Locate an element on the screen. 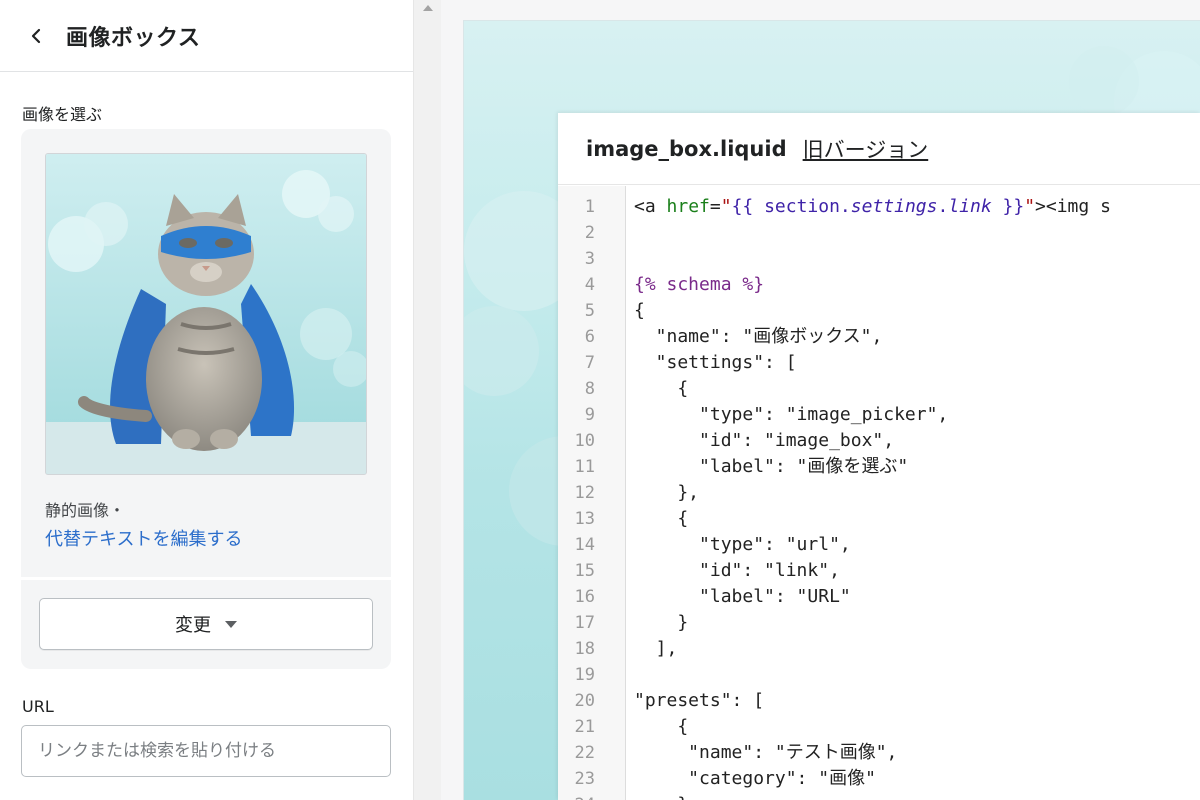  line-number: 16 is located at coordinates (584, 597).